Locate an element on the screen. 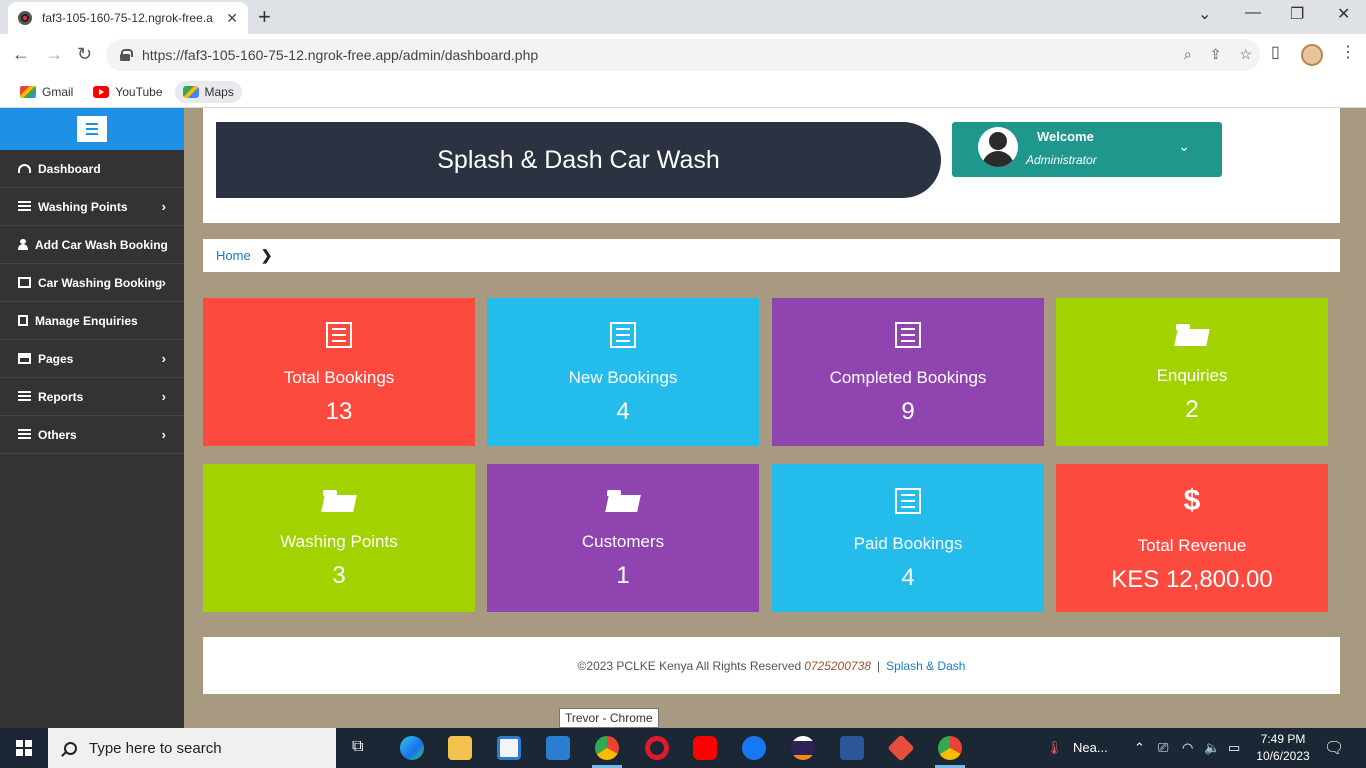 The image size is (1366, 768). sidebar-item-add-car-wash-booking: Add Car Wash Booking is located at coordinates (92, 245).